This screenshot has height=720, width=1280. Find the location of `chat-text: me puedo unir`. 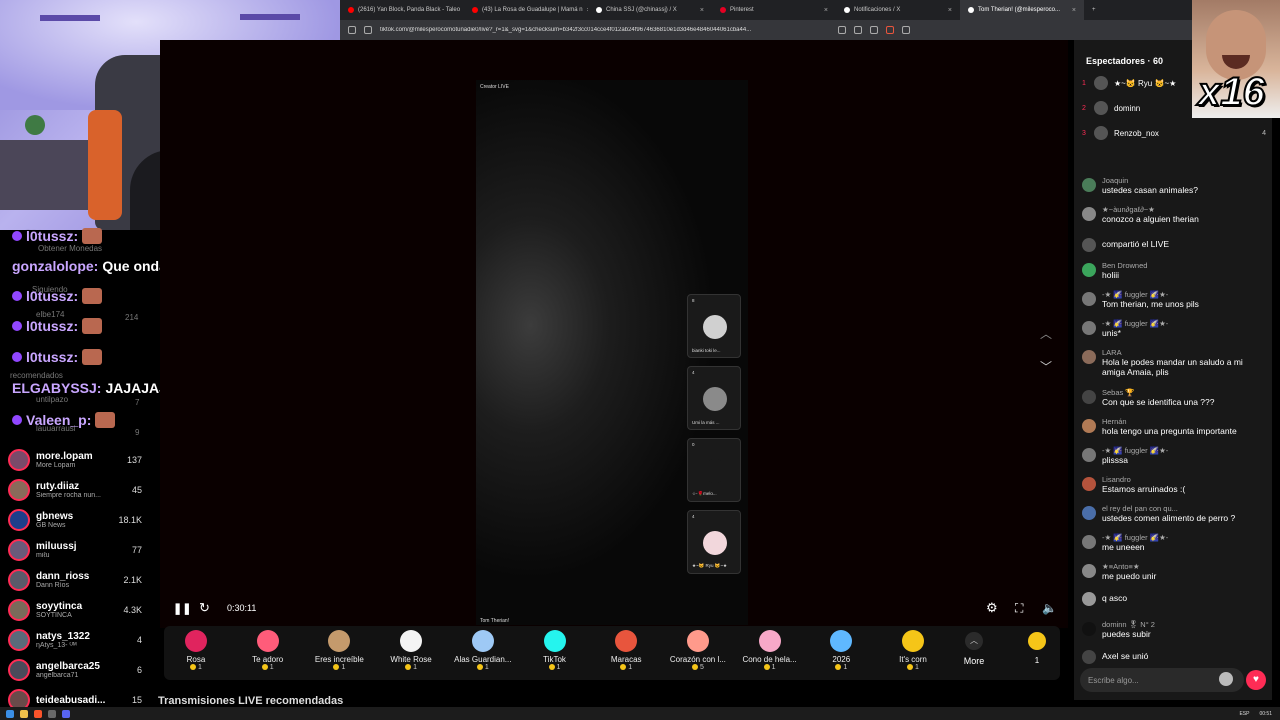

chat-text: me puedo unir is located at coordinates (1129, 576).